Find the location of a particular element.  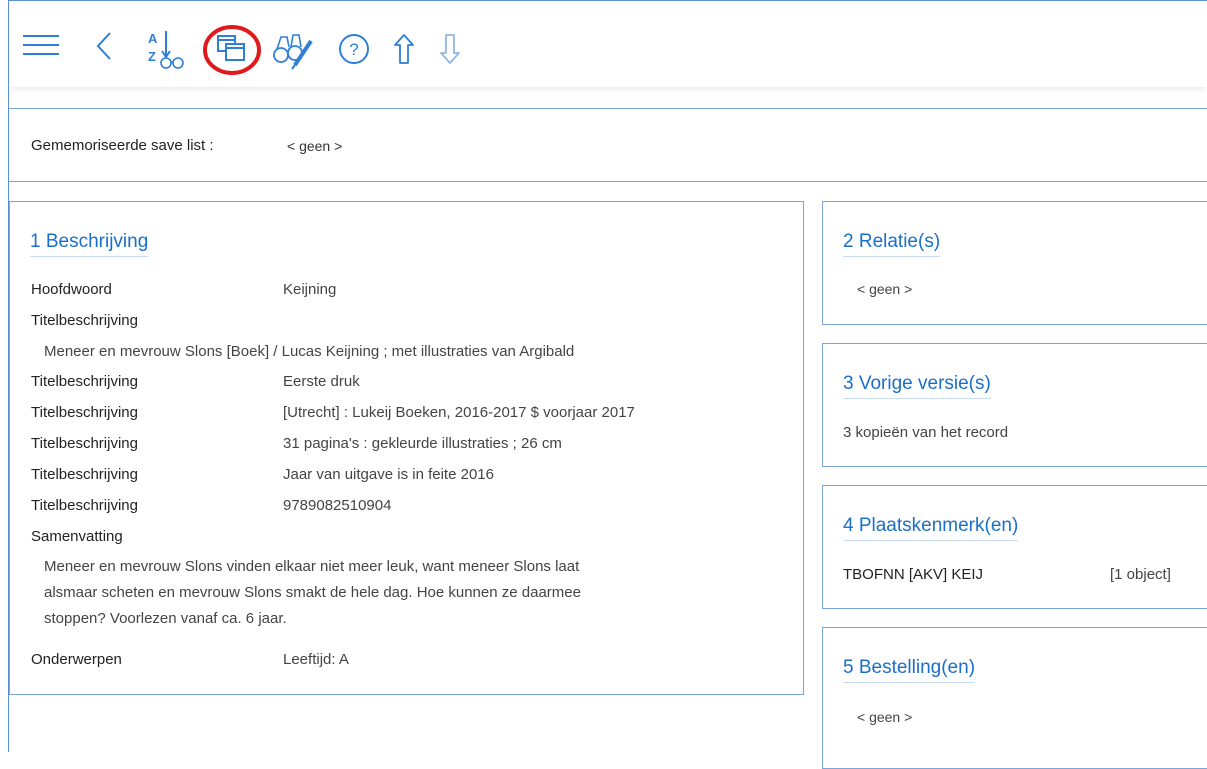

sort-az-icon: A Z is located at coordinates (167, 49).